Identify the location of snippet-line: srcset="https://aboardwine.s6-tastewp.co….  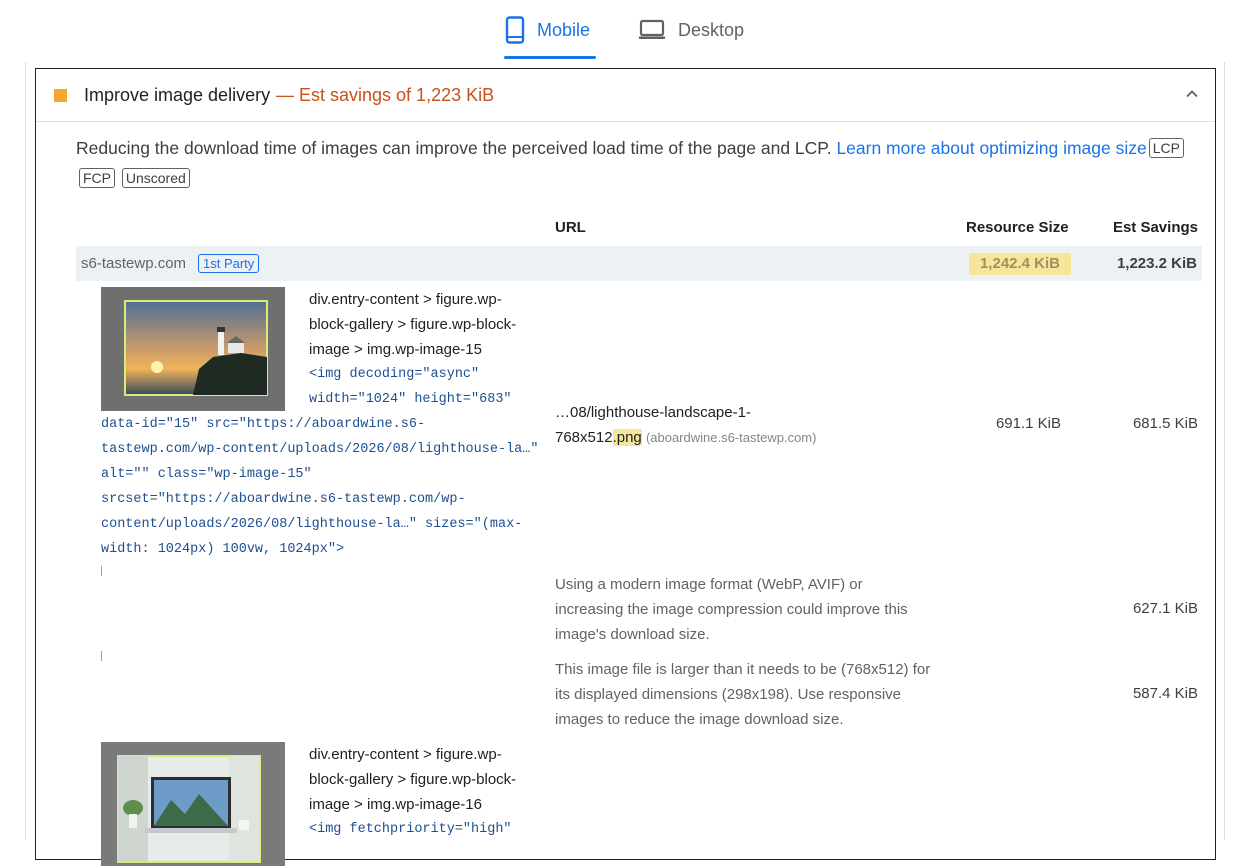
(283, 499).